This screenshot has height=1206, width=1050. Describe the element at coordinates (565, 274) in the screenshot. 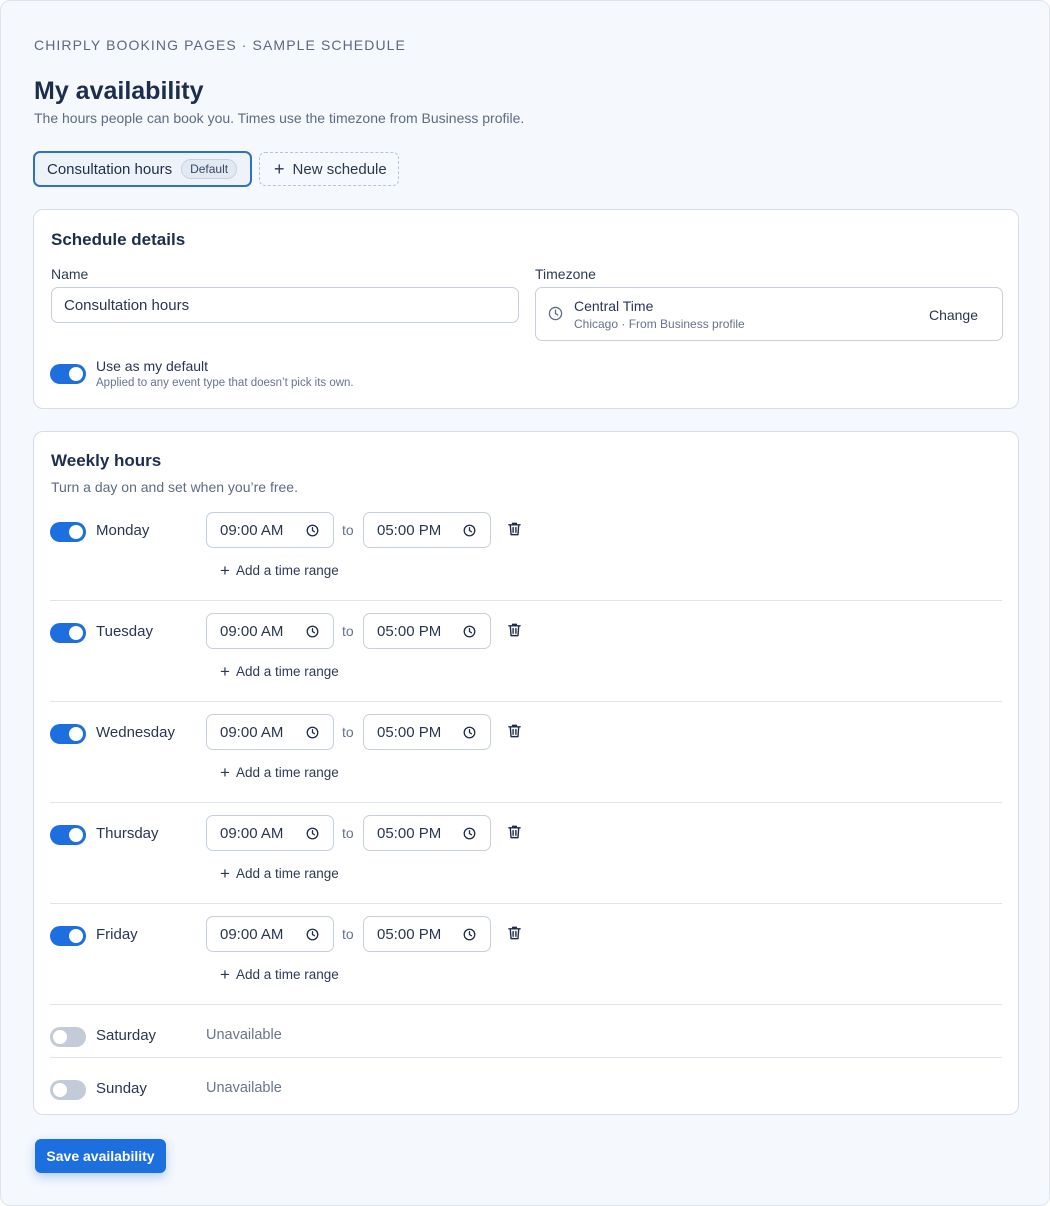

I see `timezone-label: Timezone` at that location.